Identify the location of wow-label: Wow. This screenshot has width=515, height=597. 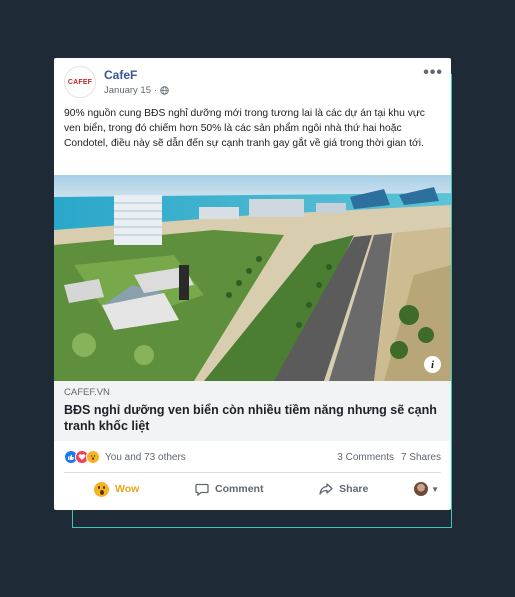
(127, 489).